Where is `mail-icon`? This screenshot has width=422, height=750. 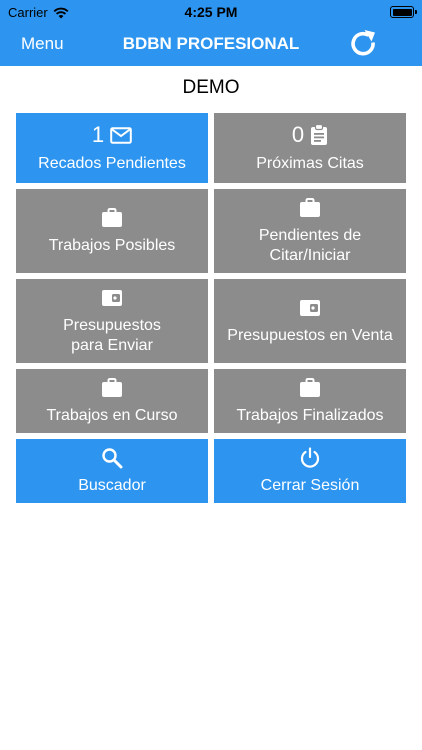
mail-icon is located at coordinates (121, 135).